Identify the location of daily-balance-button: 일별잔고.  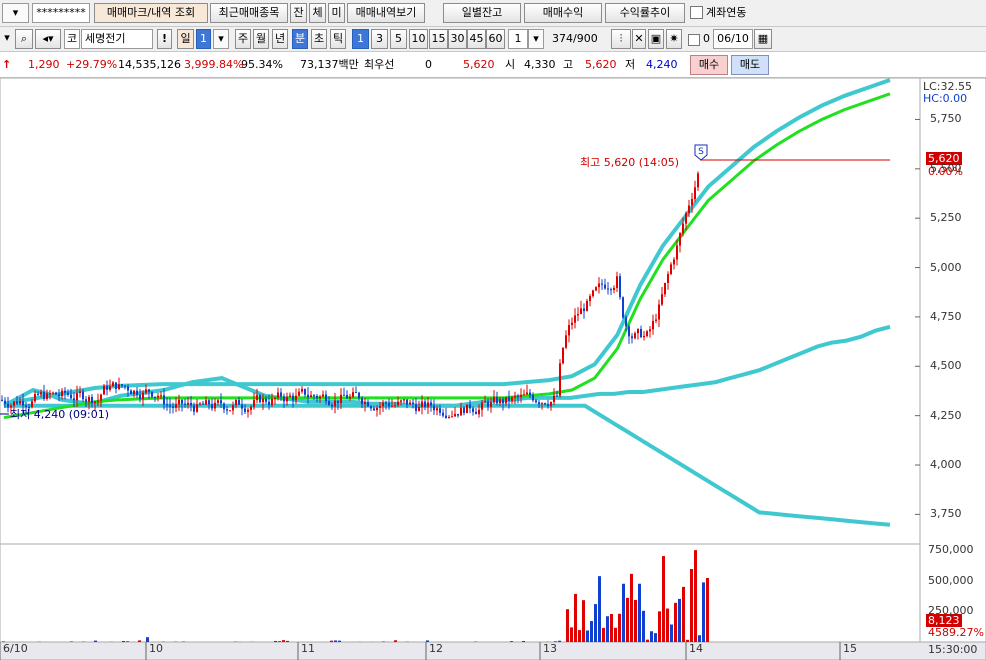
(482, 13).